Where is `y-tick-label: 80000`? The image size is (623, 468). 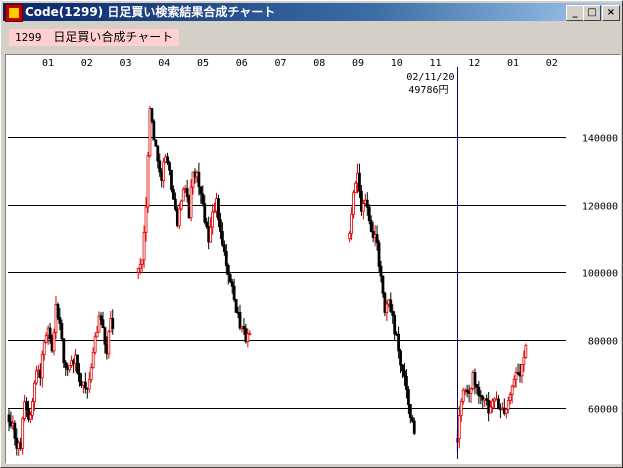 y-tick-label: 80000 is located at coordinates (603, 342).